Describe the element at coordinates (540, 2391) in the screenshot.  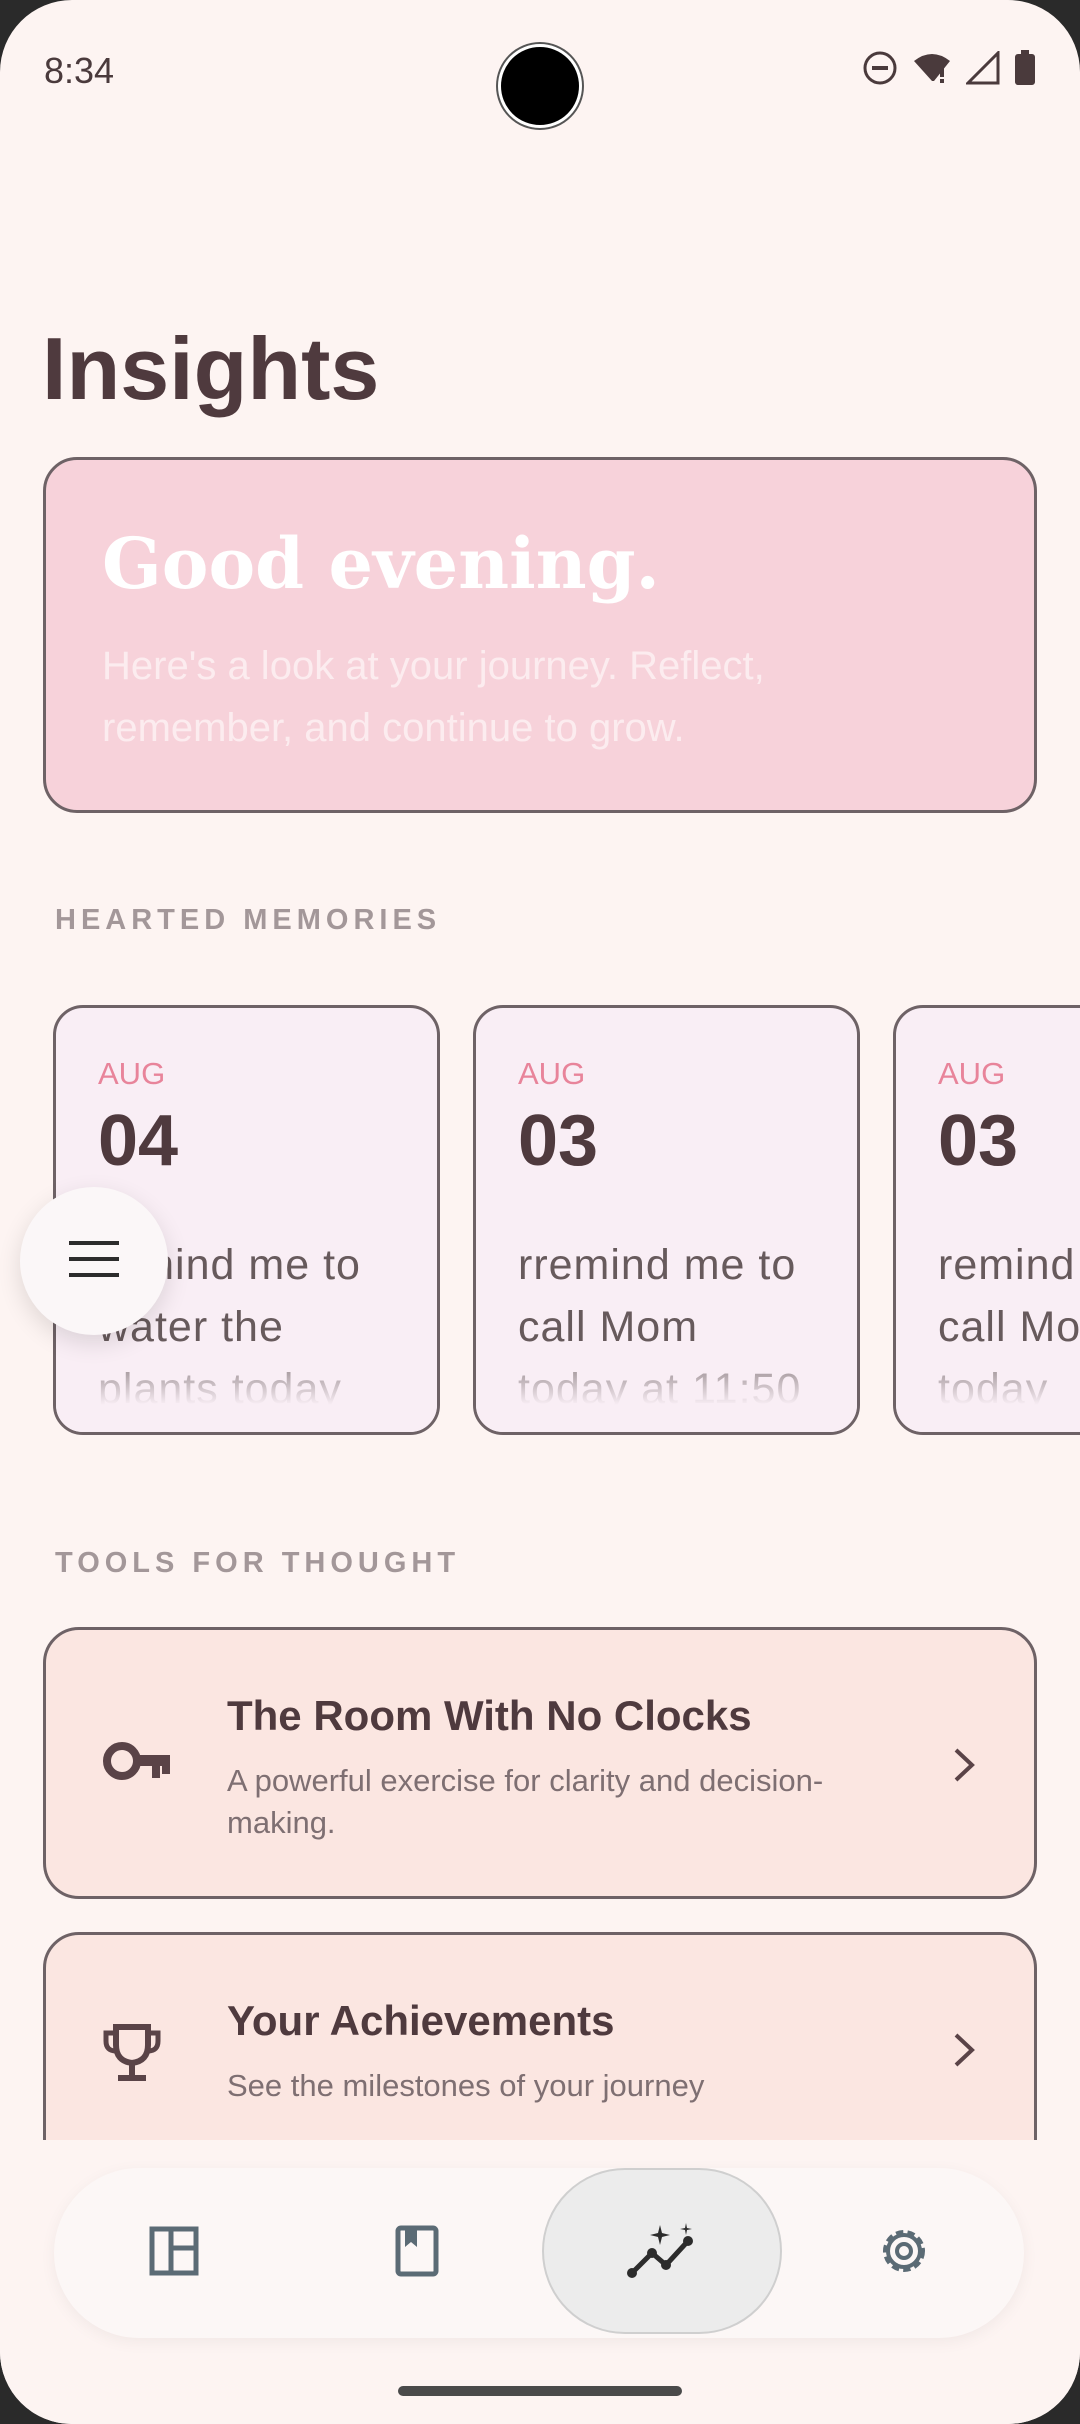
I see `home-indicator` at that location.